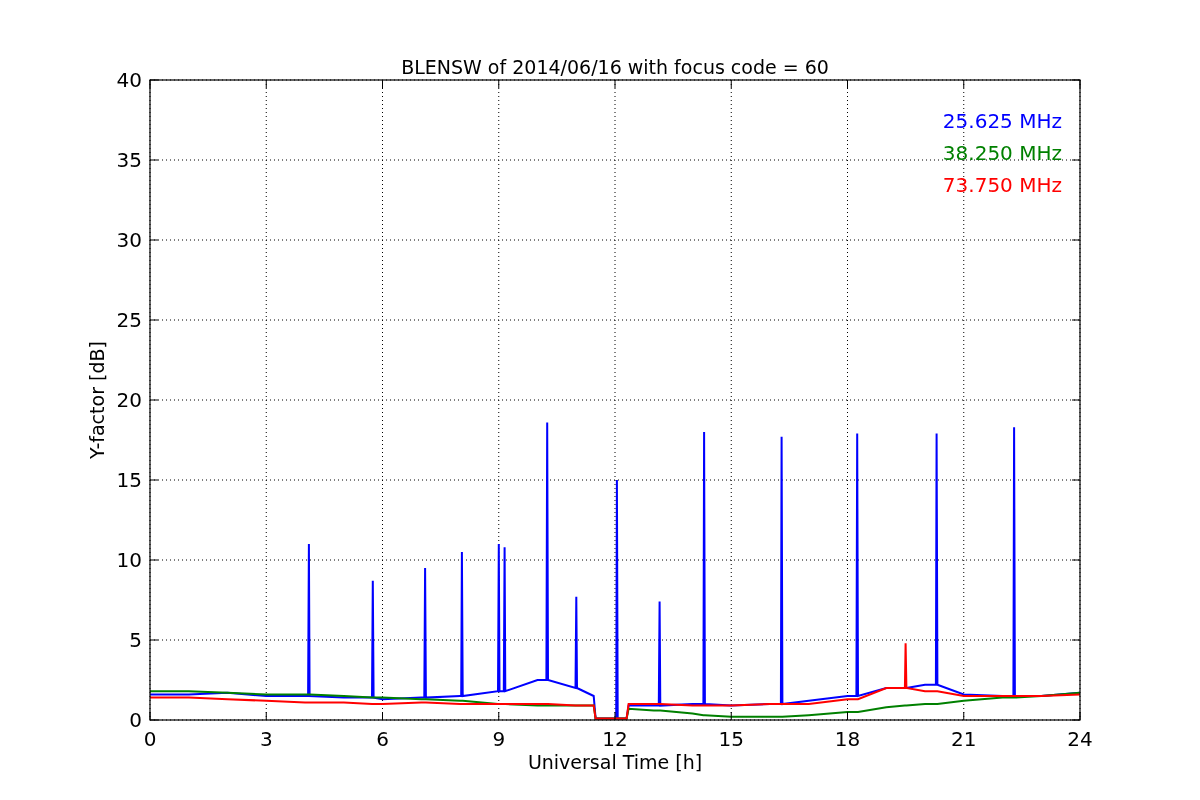  What do you see at coordinates (1080, 739) in the screenshot?
I see `x-tick-label: 24` at bounding box center [1080, 739].